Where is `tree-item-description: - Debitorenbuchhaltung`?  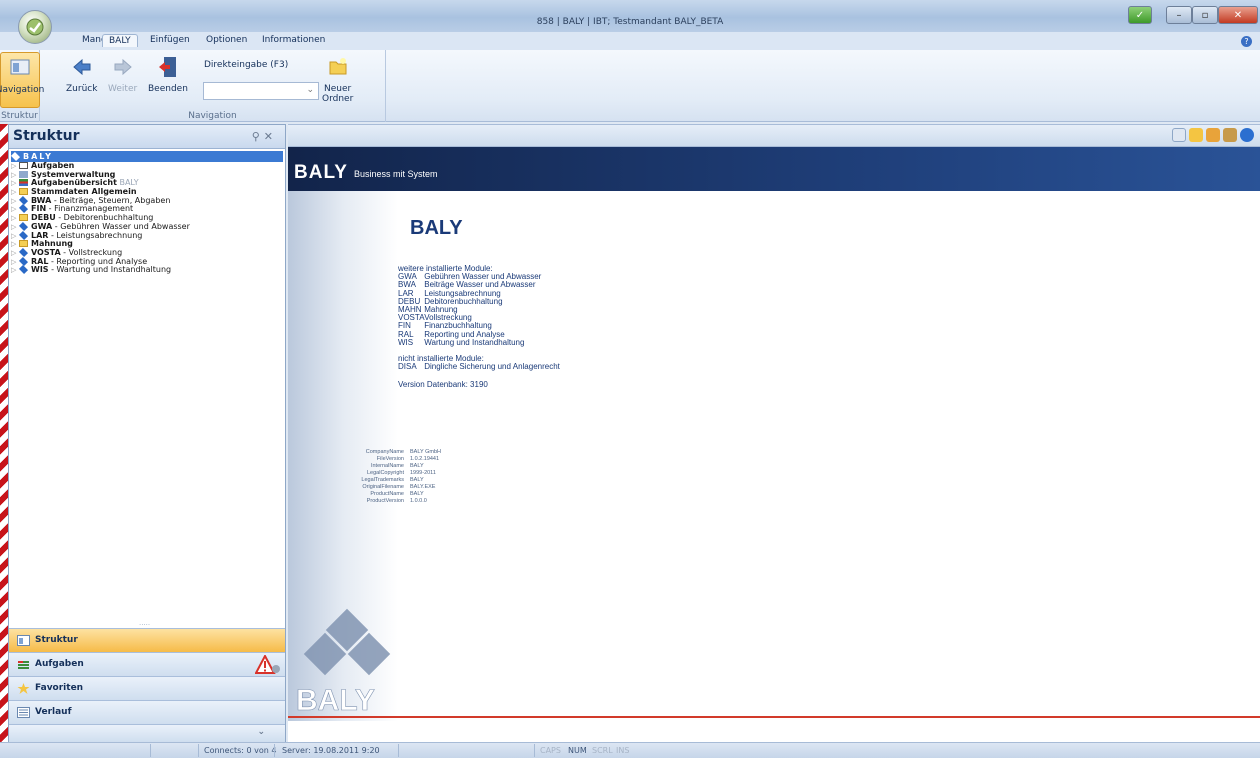 tree-item-description: - Debitorenbuchhaltung is located at coordinates (104, 218).